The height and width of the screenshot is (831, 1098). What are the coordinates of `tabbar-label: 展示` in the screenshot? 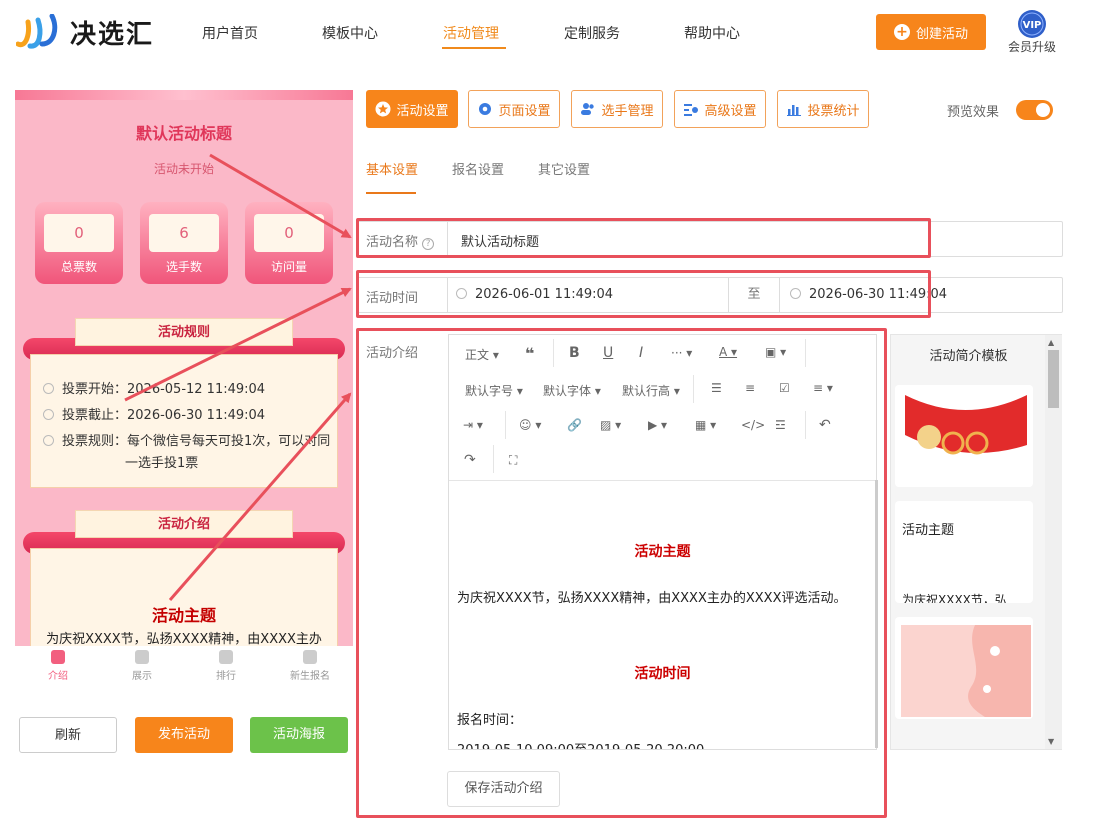 It's located at (142, 676).